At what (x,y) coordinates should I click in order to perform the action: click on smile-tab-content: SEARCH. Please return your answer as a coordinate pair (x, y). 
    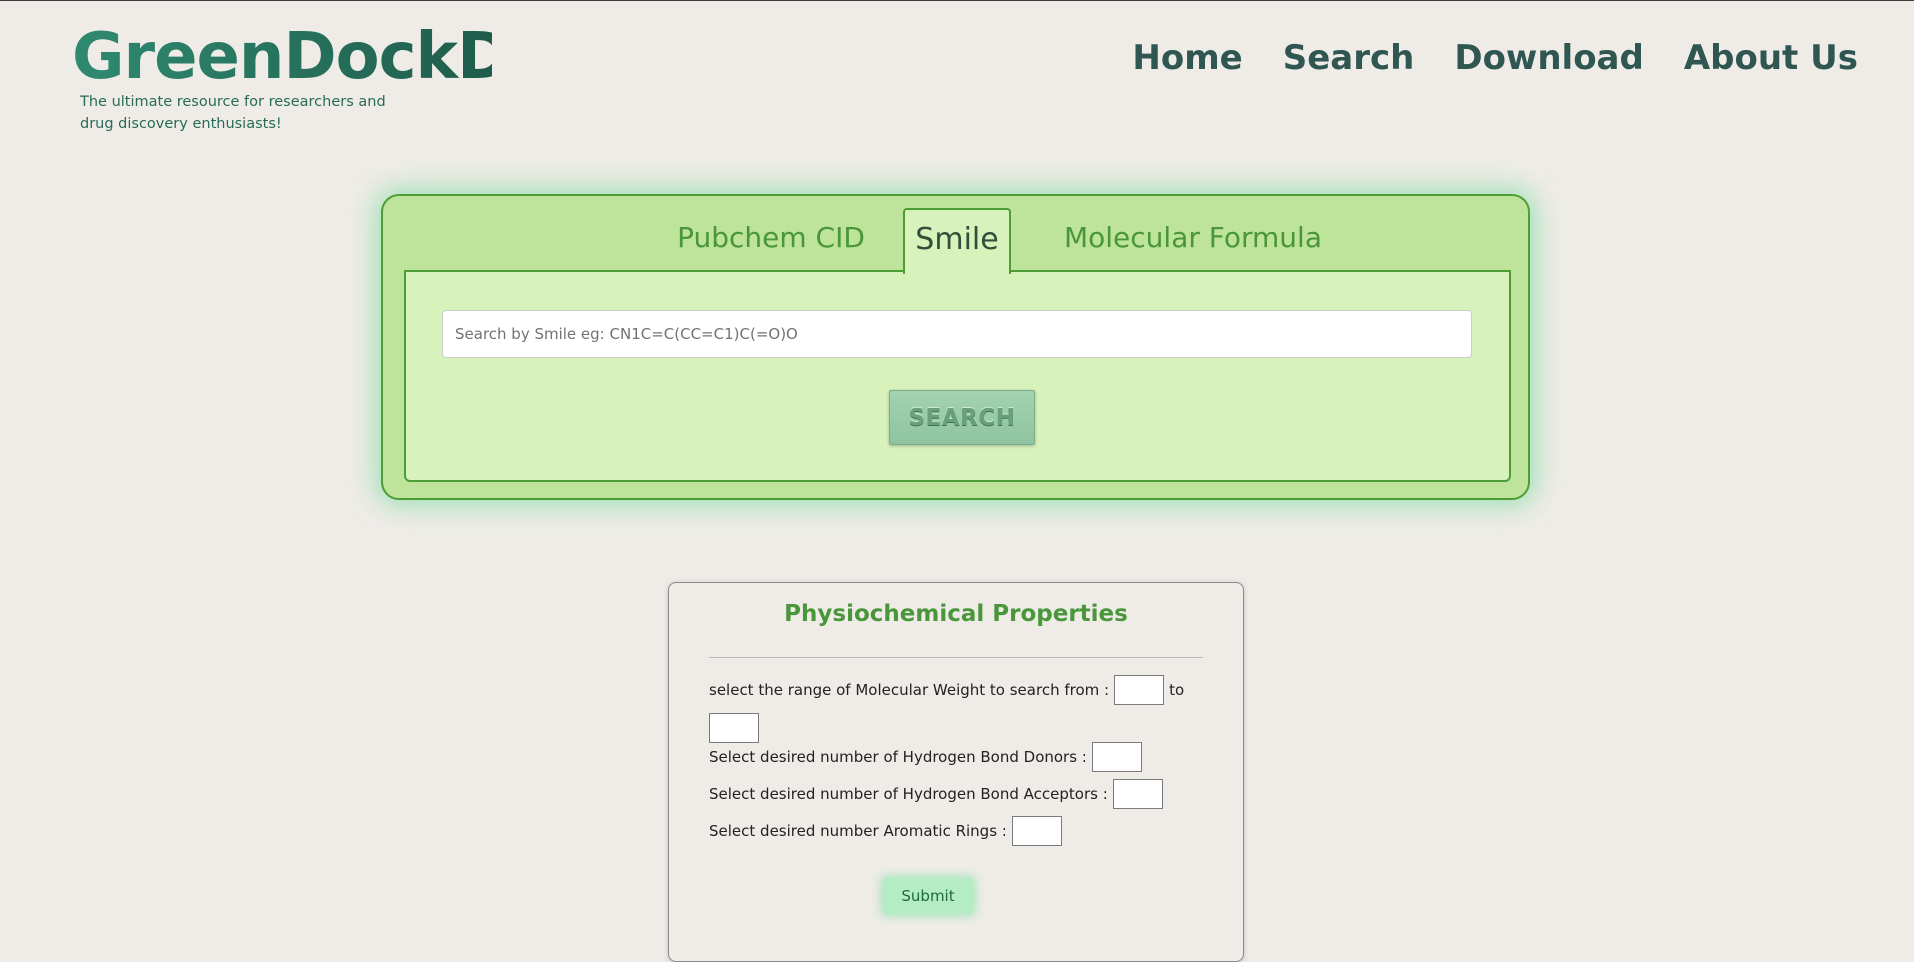
    Looking at the image, I should click on (957, 376).